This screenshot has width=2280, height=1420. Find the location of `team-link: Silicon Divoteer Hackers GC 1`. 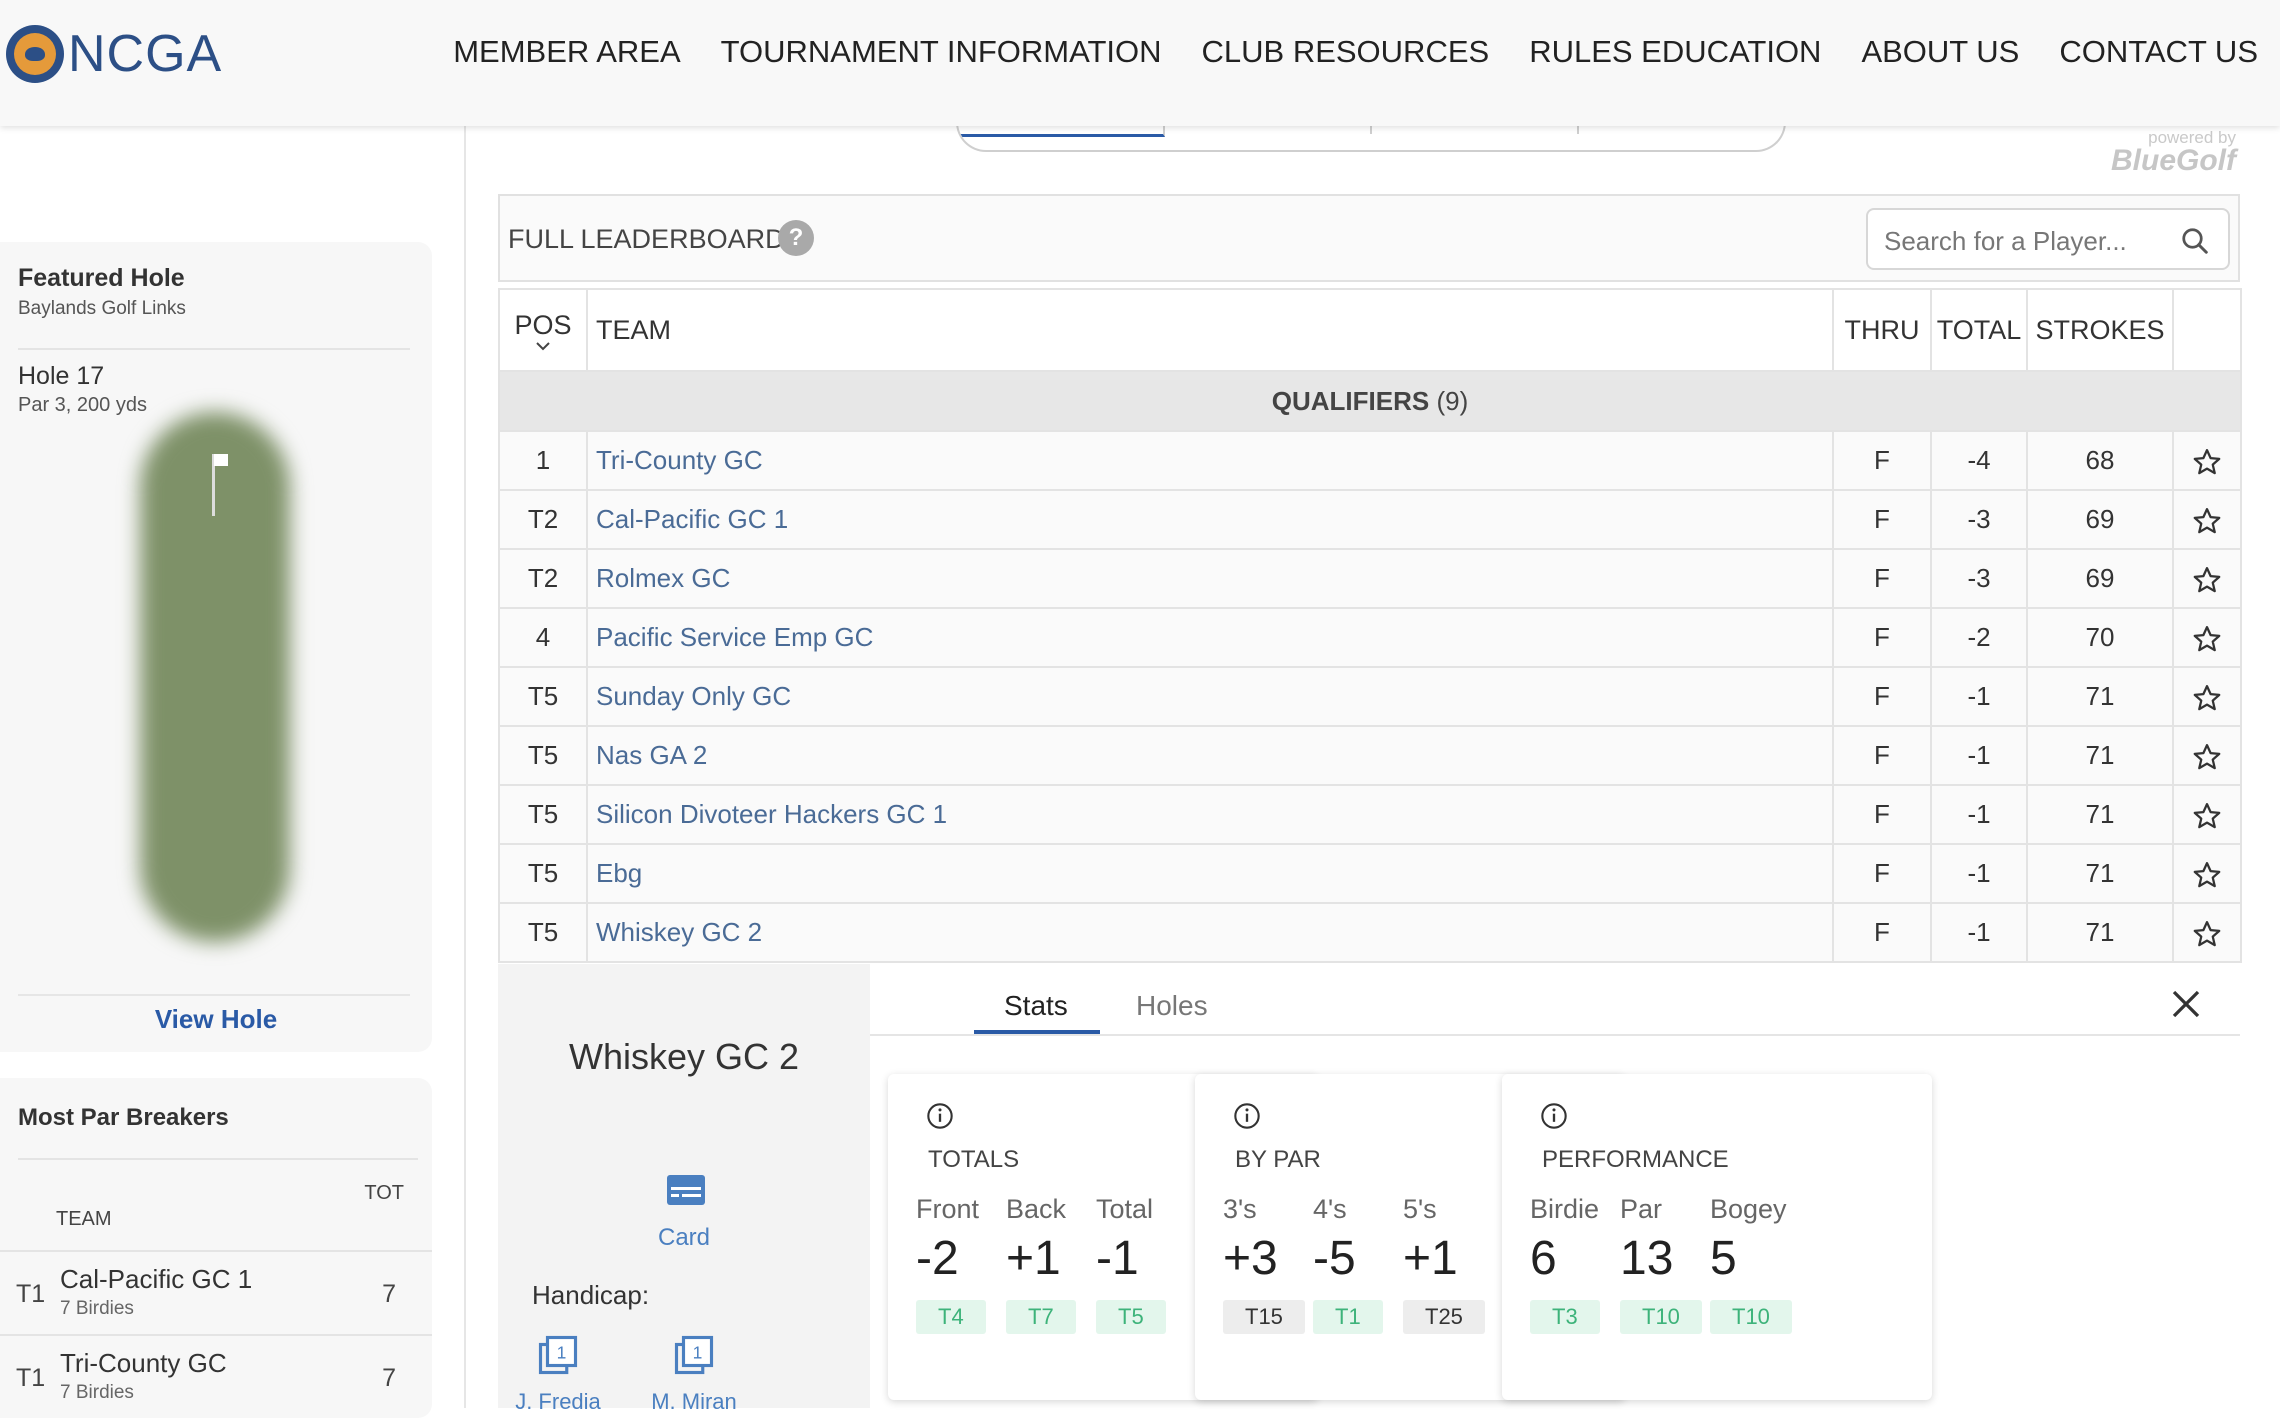

team-link: Silicon Divoteer Hackers GC 1 is located at coordinates (771, 814).